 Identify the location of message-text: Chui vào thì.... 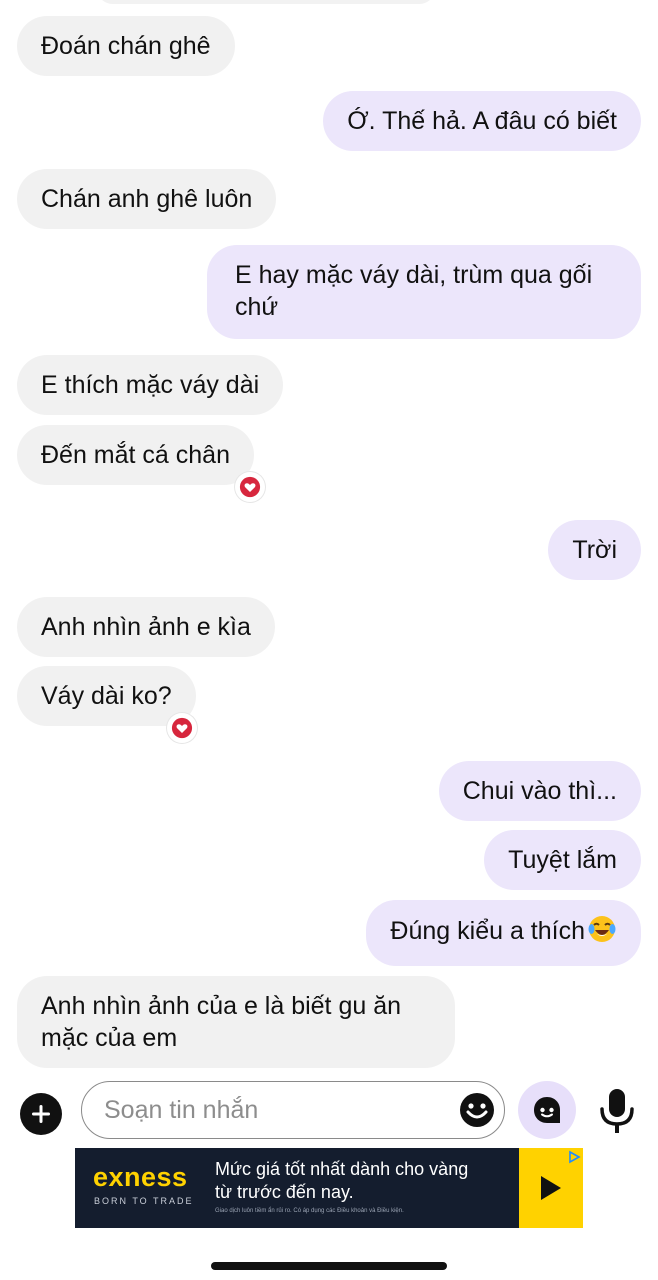
(539, 791).